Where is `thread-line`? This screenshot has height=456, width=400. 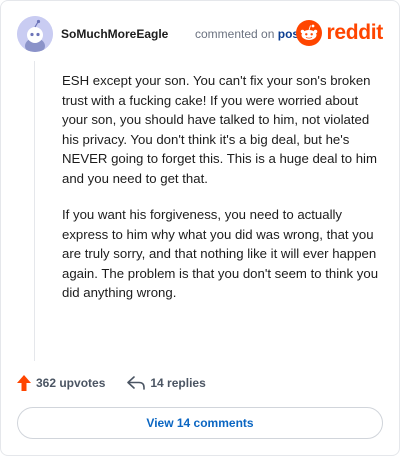 thread-line is located at coordinates (34, 211).